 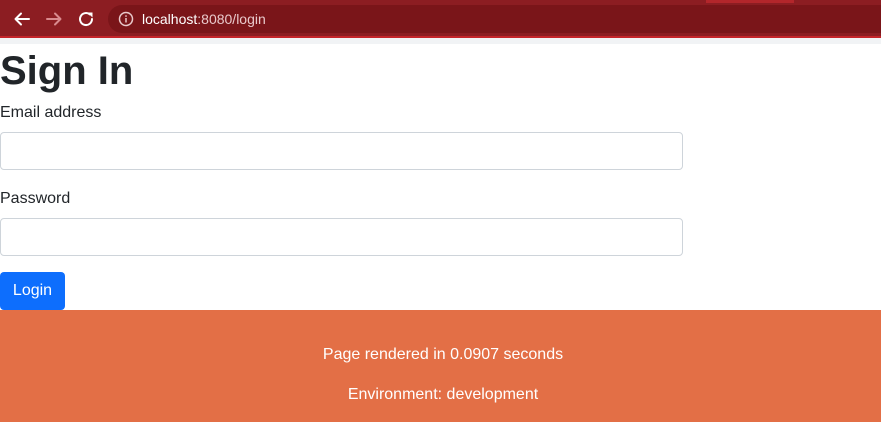 I want to click on reload-icon, so click(x=86, y=19).